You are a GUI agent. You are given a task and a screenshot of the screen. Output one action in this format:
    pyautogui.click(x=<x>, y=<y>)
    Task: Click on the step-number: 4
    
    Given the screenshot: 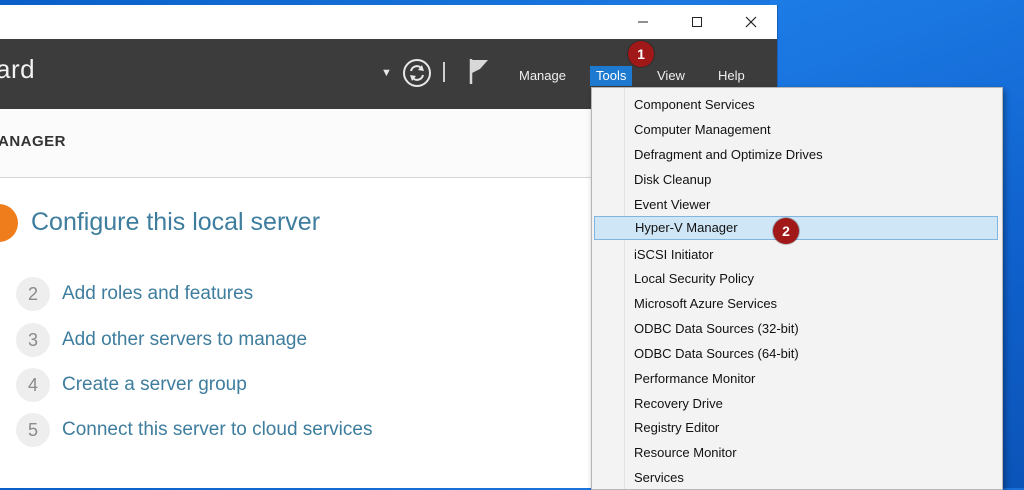 What is the action you would take?
    pyautogui.click(x=33, y=385)
    